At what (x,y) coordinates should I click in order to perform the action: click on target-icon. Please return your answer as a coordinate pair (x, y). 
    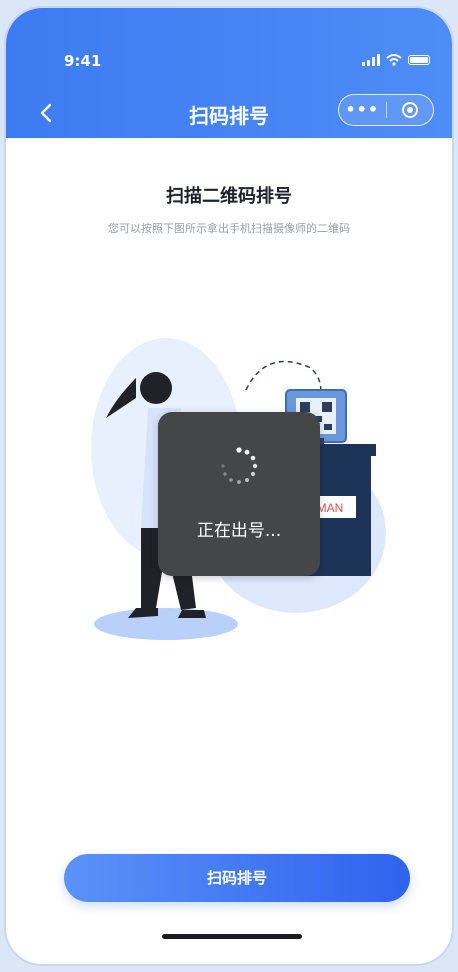
    Looking at the image, I should click on (409, 110).